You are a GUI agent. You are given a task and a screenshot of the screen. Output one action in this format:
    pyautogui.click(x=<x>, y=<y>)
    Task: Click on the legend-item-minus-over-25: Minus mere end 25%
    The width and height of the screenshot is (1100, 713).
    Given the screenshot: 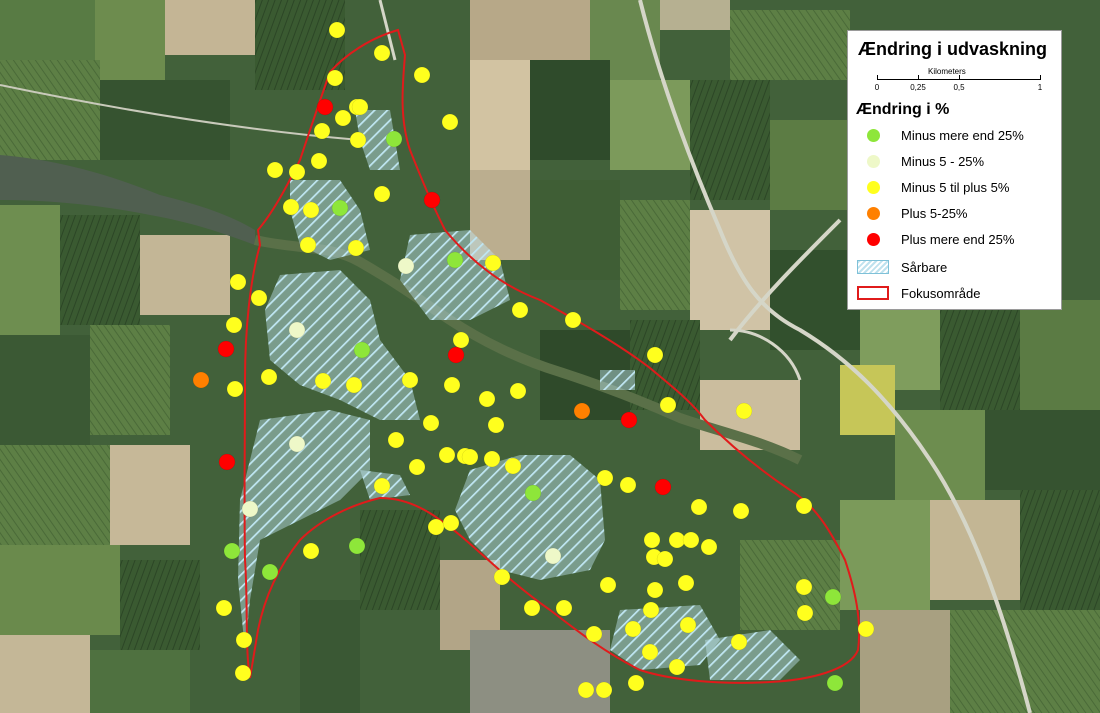 What is the action you would take?
    pyautogui.click(x=954, y=136)
    